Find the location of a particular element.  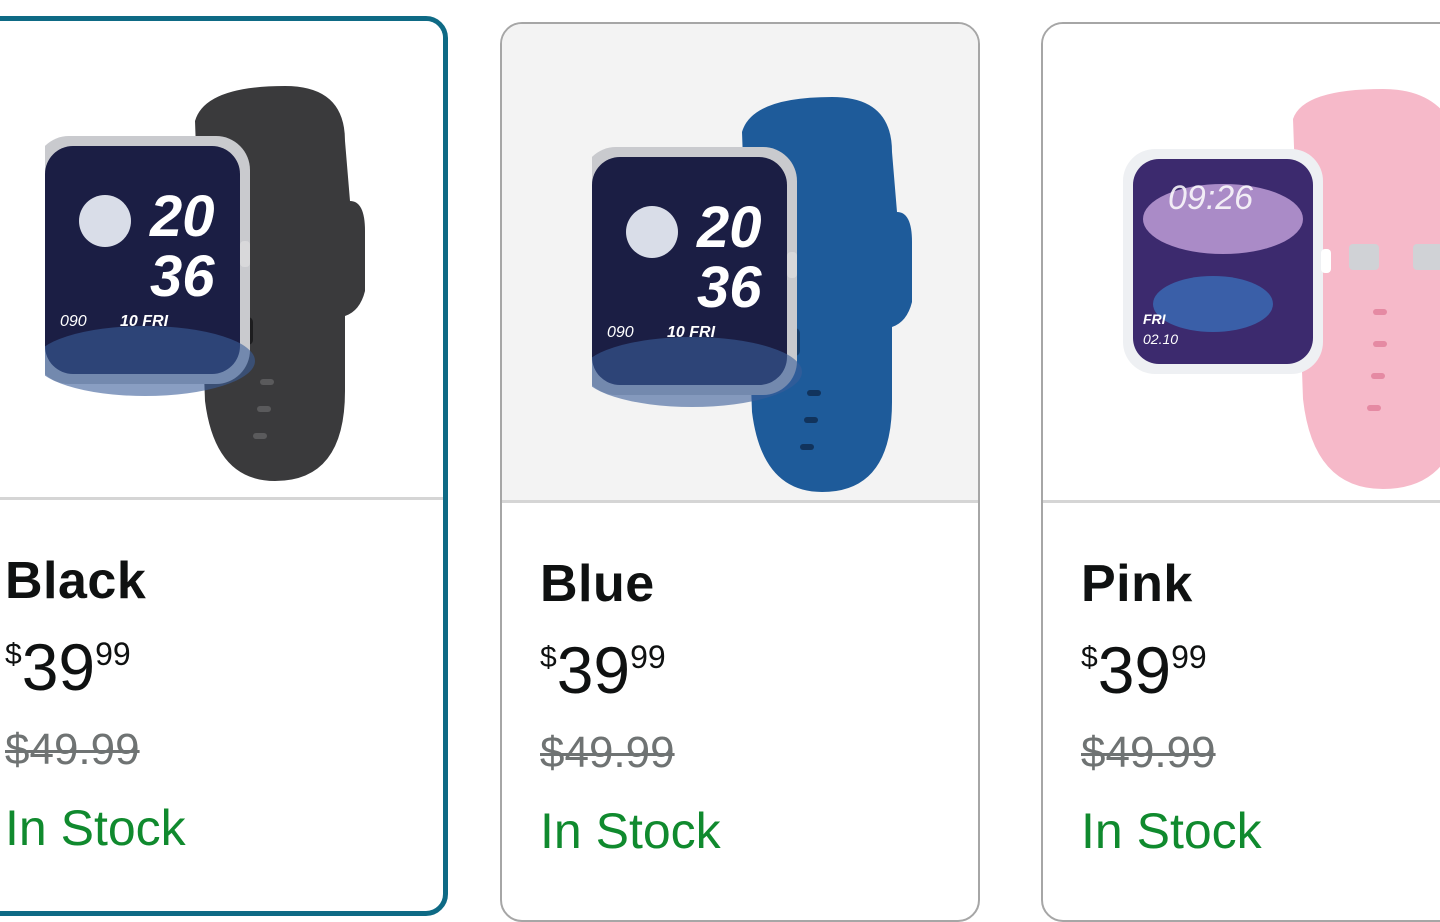

pink-watch-image: 09:26 FRI 02.10 is located at coordinates (1281, 289).